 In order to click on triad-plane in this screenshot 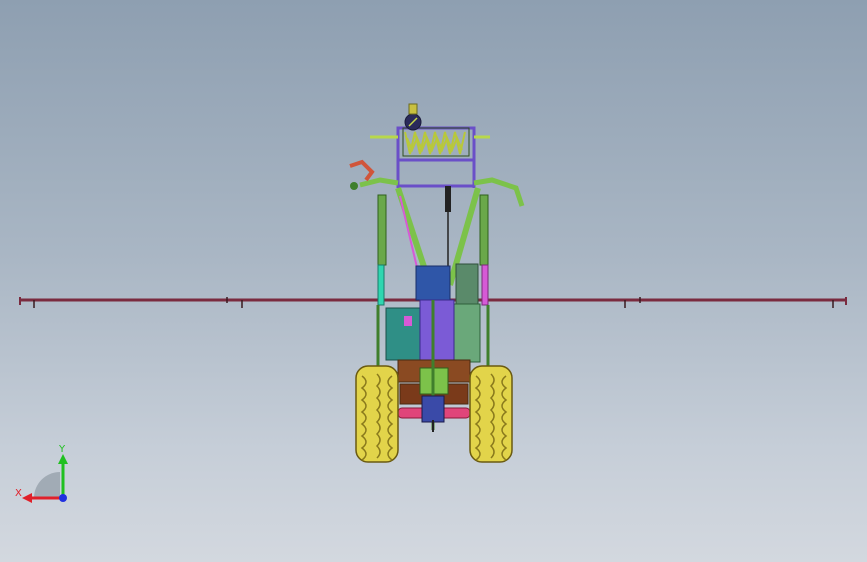, I will do `click(47, 485)`.